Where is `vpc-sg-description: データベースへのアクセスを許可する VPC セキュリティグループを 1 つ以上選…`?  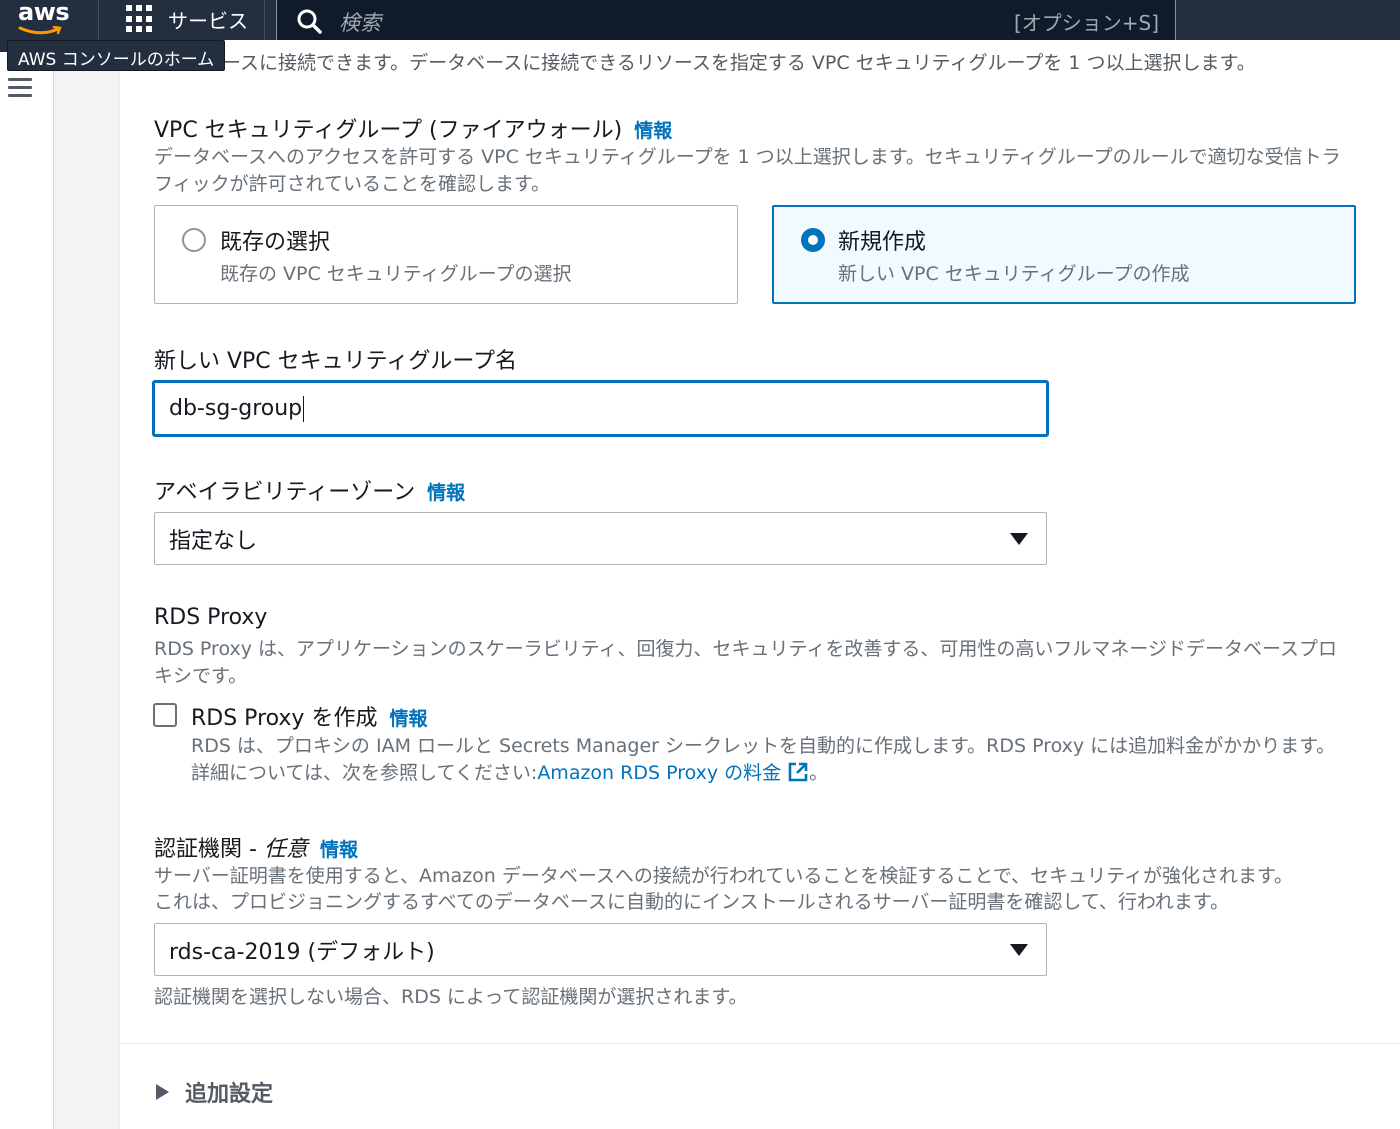 vpc-sg-description: データベースへのアクセスを許可する VPC セキュリティグループを 1 つ以上選… is located at coordinates (747, 170).